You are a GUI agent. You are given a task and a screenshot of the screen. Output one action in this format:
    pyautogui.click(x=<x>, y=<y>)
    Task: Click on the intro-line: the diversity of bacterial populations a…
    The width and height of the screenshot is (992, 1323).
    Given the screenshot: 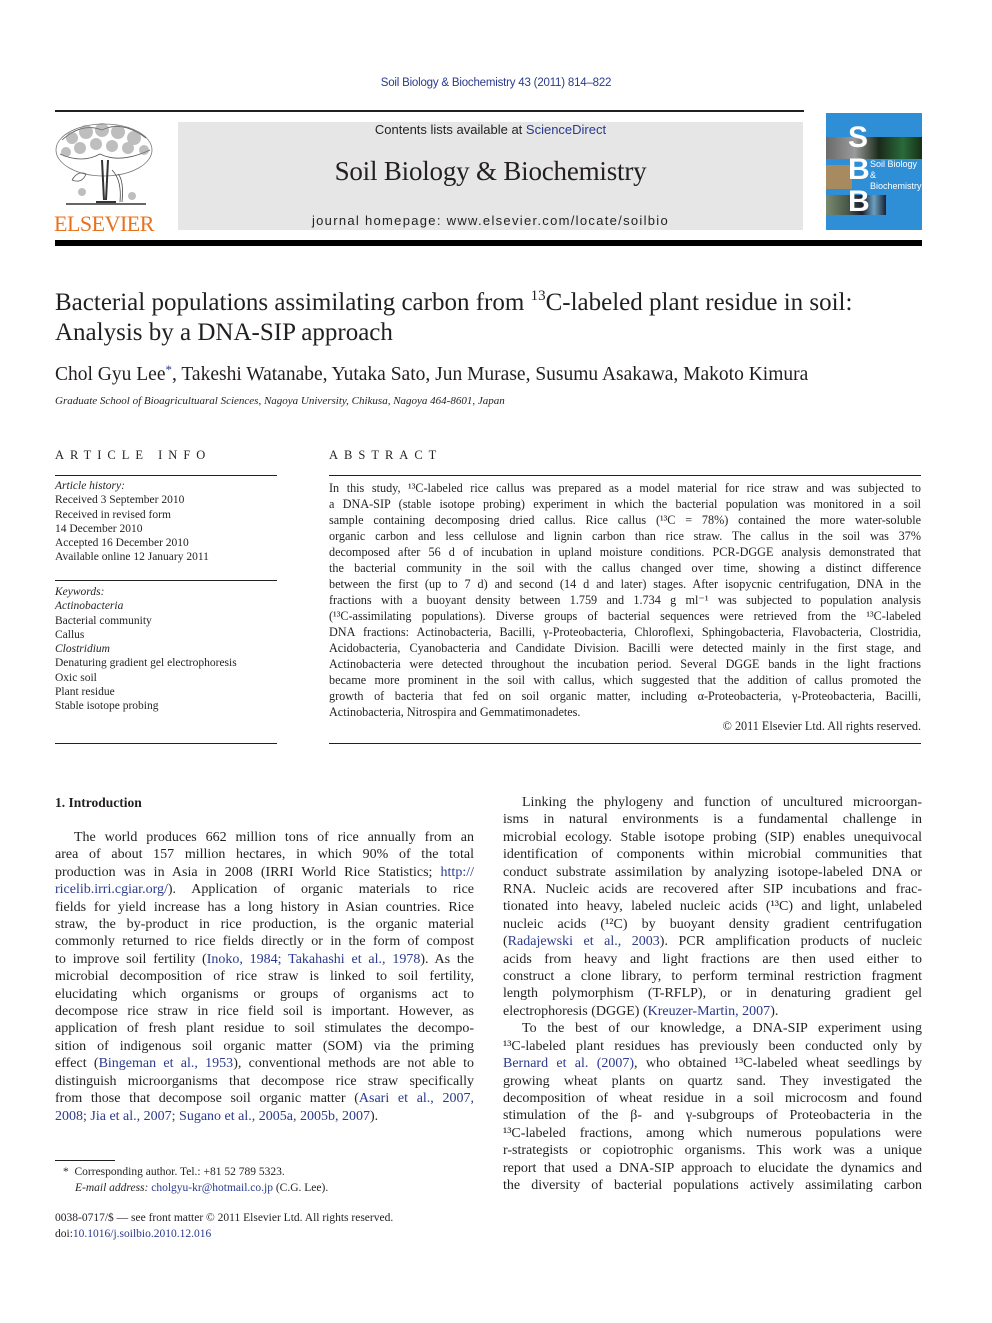 What is the action you would take?
    pyautogui.click(x=712, y=1185)
    